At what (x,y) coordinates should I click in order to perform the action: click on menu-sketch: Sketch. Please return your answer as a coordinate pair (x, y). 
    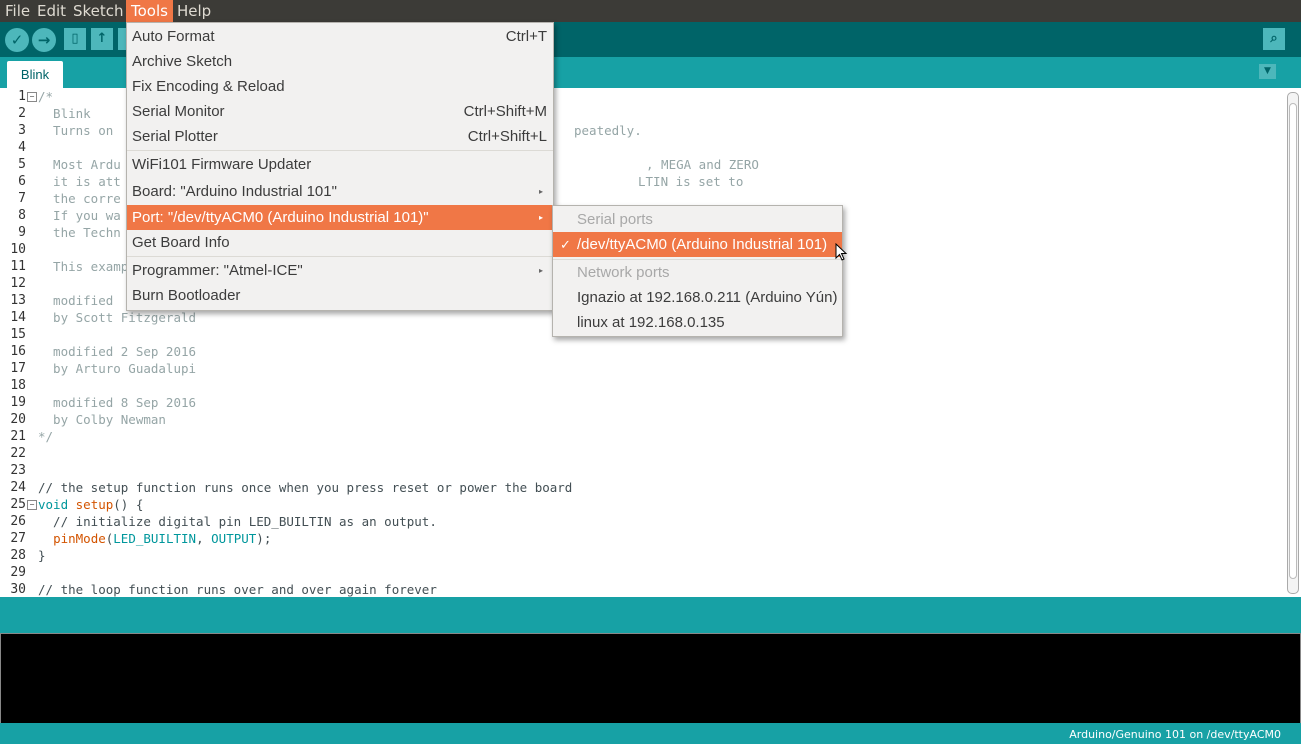
    Looking at the image, I should click on (98, 11).